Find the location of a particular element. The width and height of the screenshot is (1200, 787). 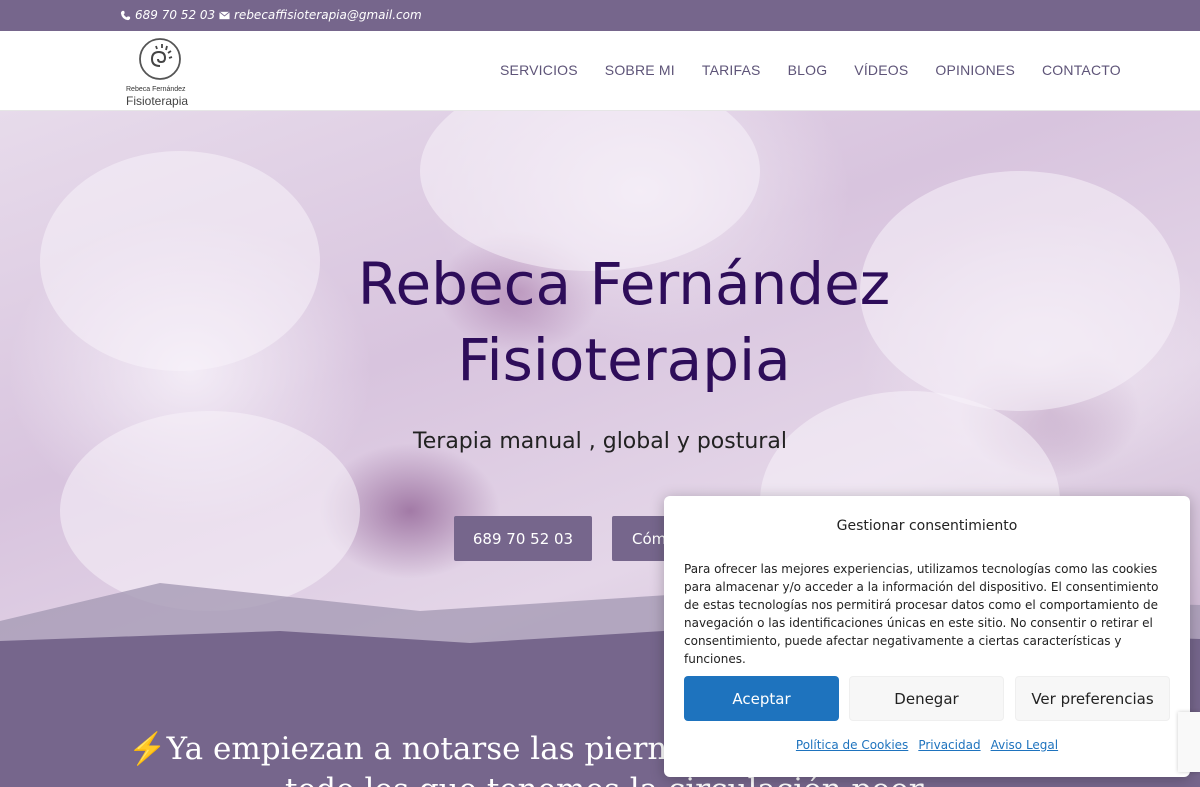

cookie-policy-link: Política de Cookies is located at coordinates (852, 745).